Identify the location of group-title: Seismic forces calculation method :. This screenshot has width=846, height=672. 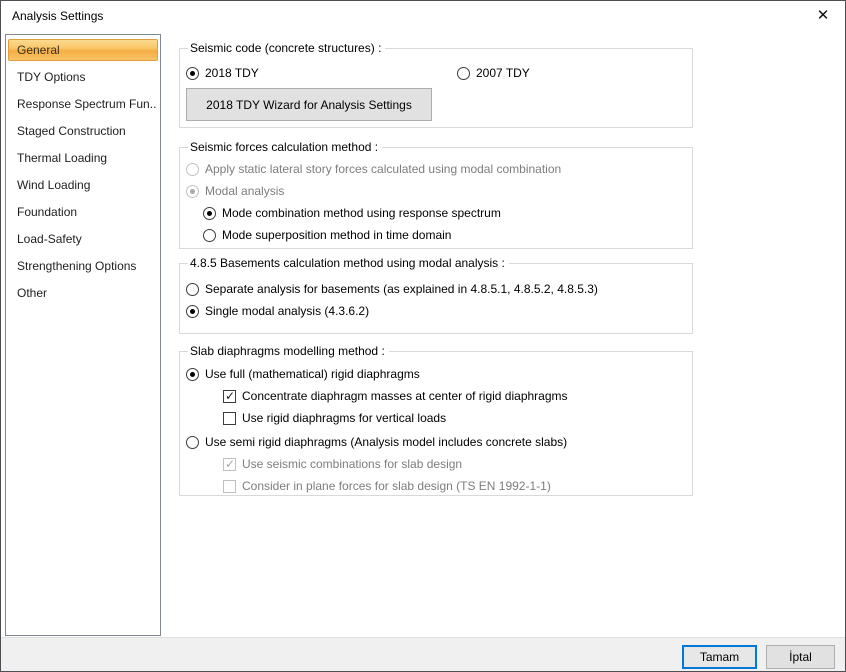
(285, 147).